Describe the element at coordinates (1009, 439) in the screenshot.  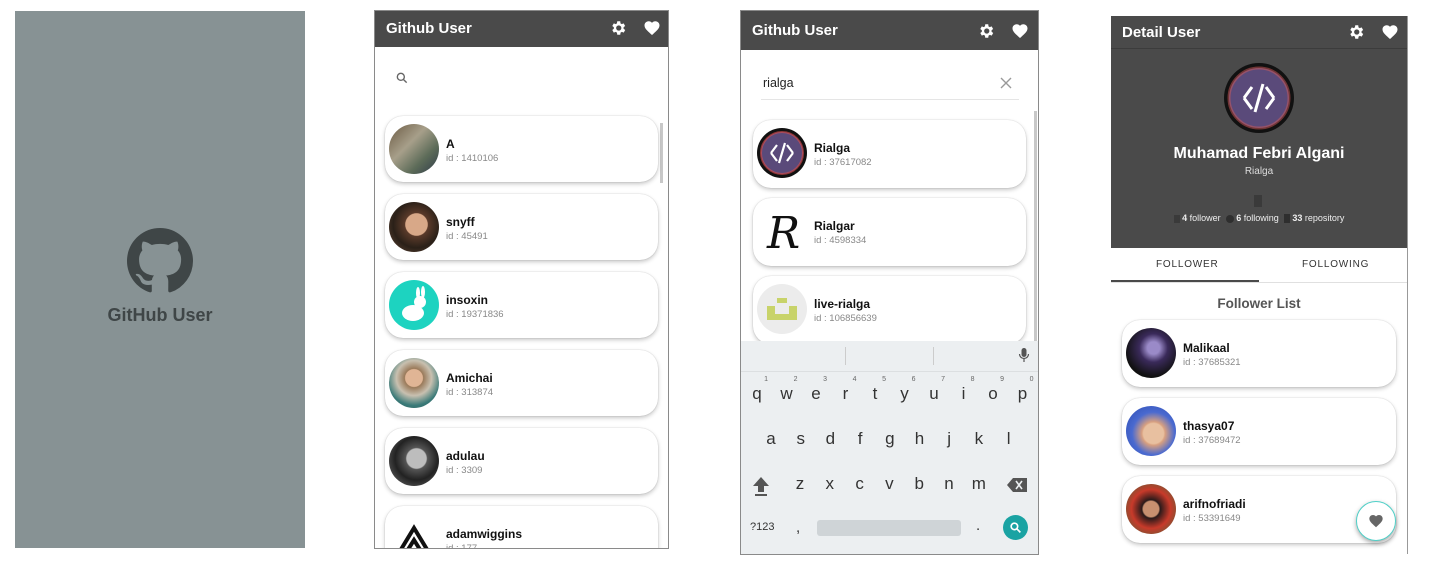
I see `key-l: l` at that location.